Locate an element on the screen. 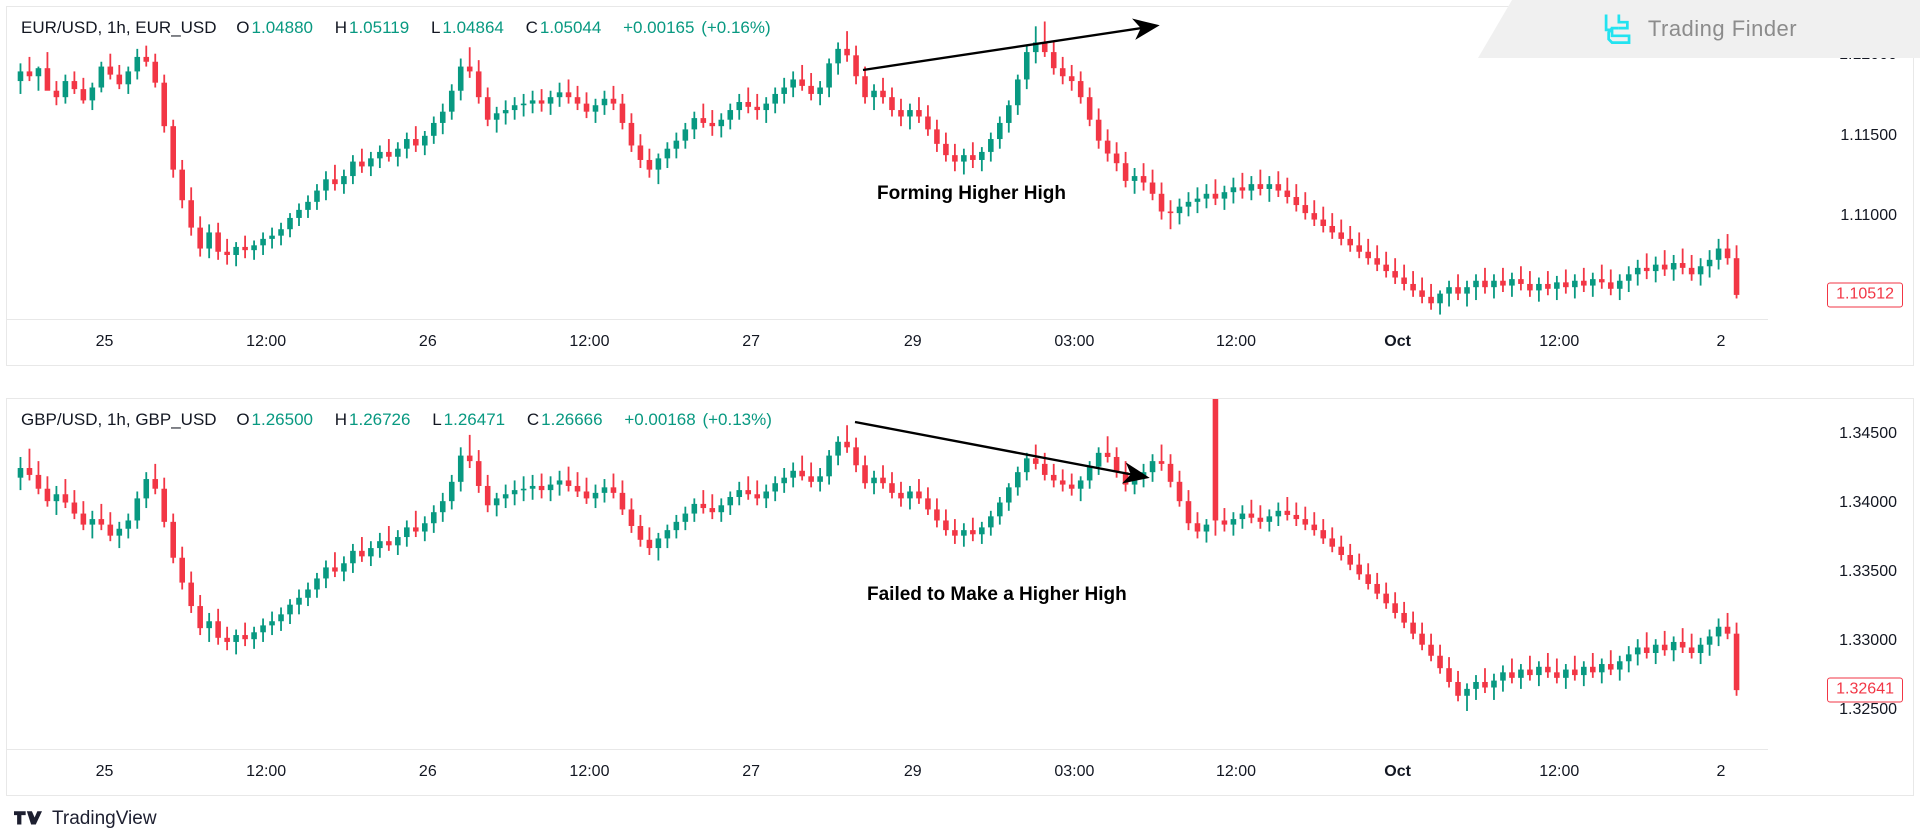  legend-open-value: 1.04880 is located at coordinates (282, 27).